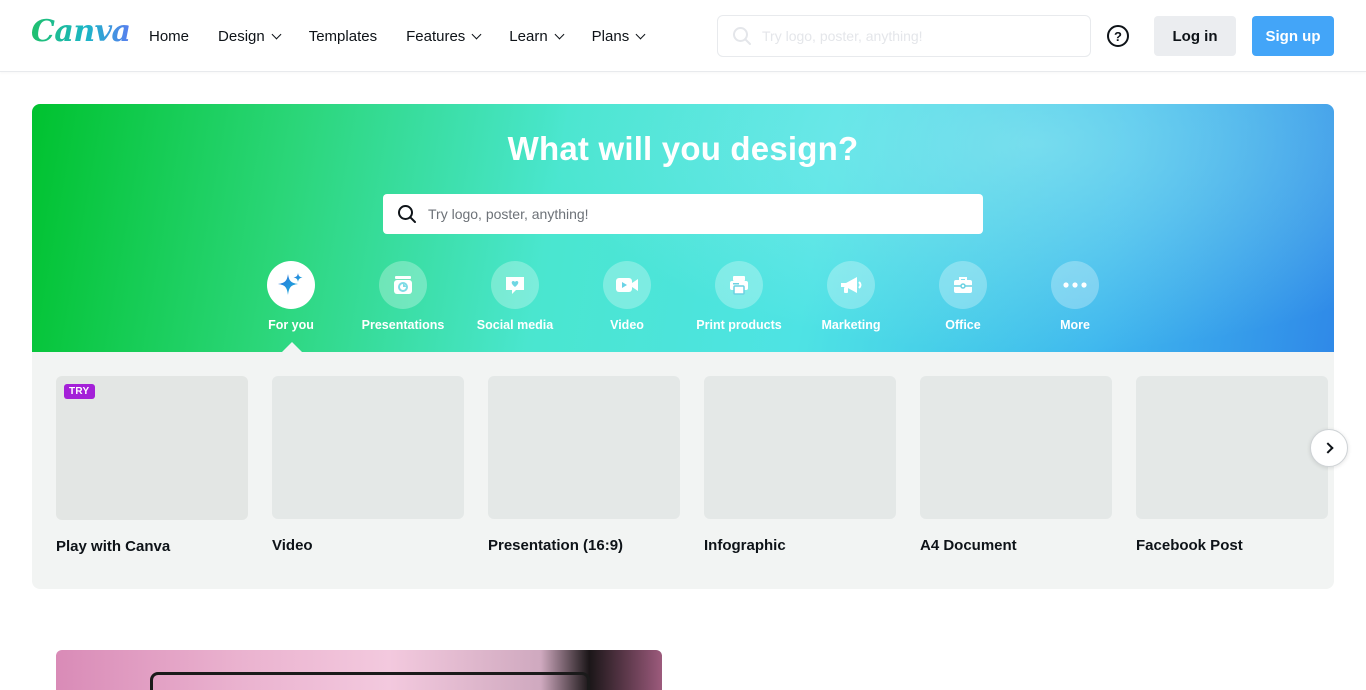  Describe the element at coordinates (851, 296) in the screenshot. I see `category-marketing: Marketing` at that location.